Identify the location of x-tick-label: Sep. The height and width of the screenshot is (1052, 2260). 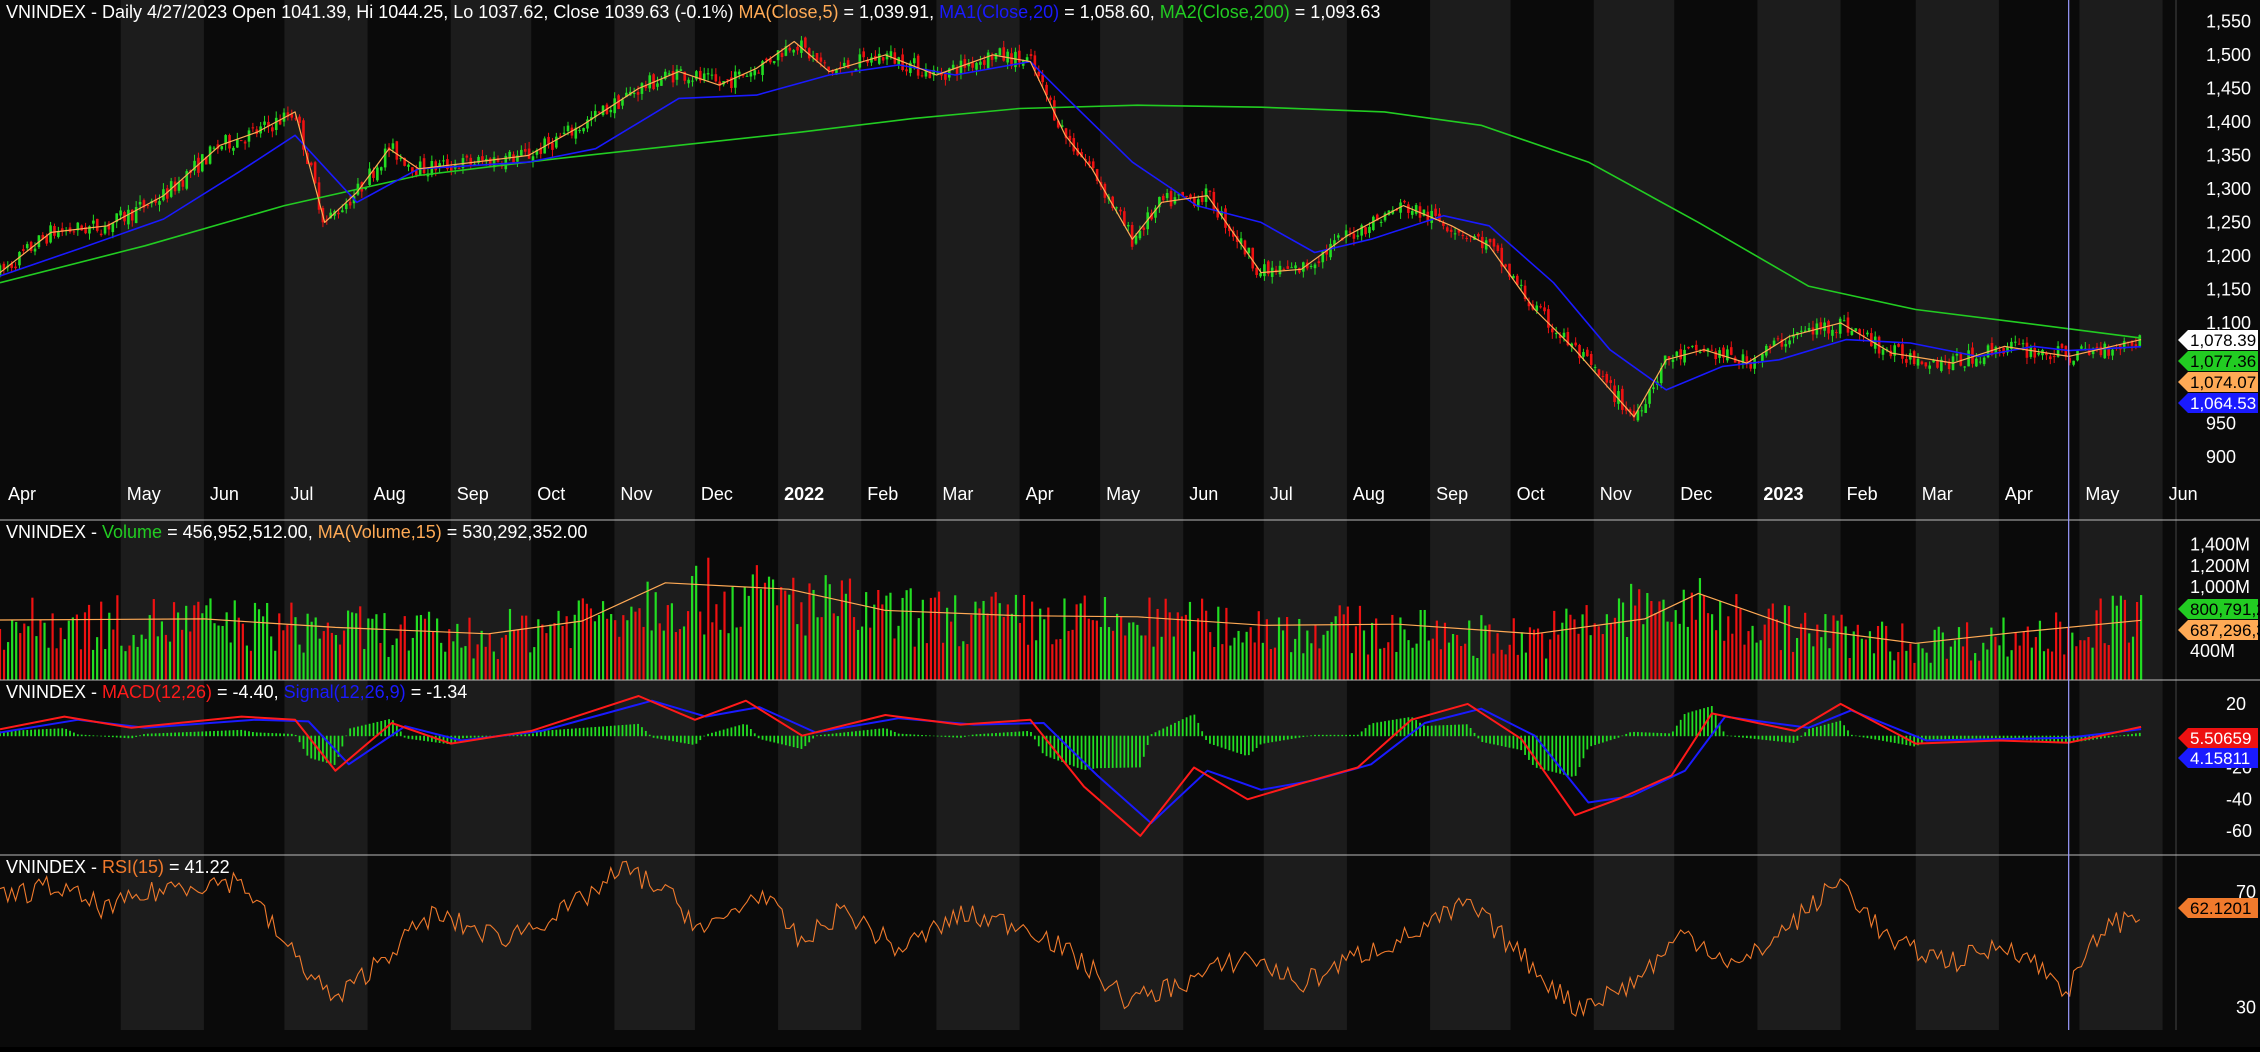
(473, 494).